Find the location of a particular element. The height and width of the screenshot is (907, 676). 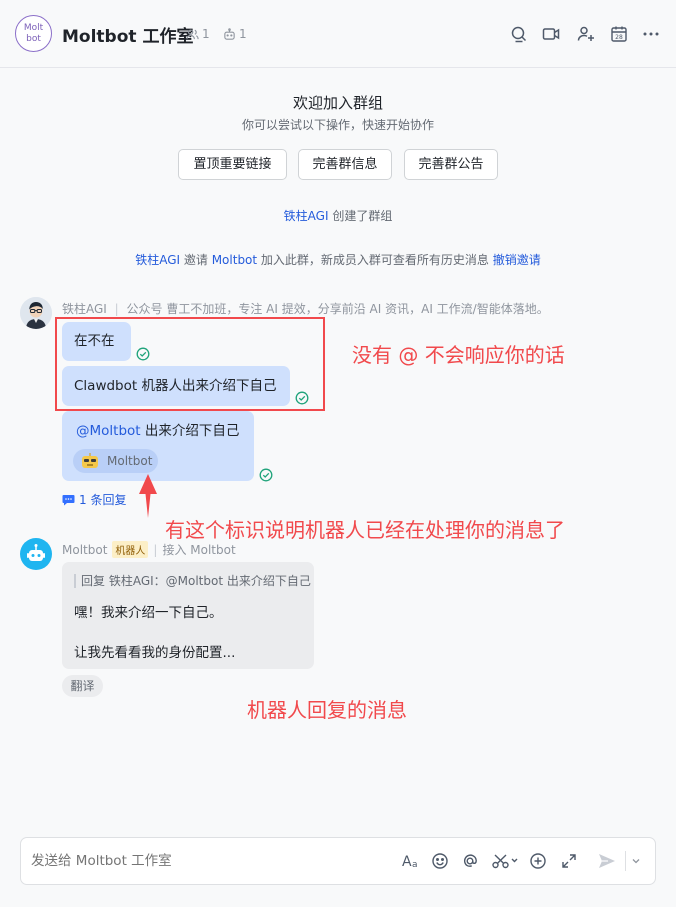

bot-tag-label: Moltbot is located at coordinates (130, 461).